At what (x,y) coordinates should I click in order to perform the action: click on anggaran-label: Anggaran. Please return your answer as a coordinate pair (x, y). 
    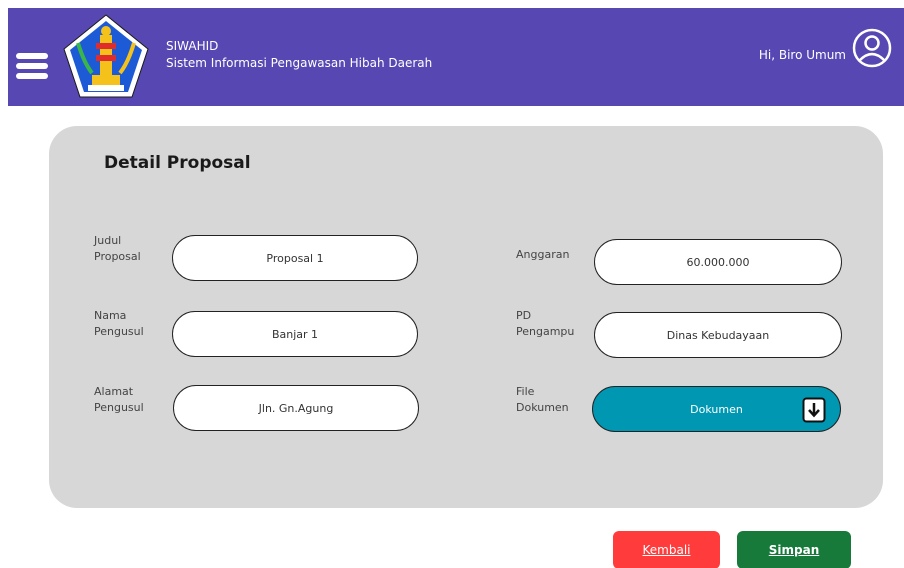
    Looking at the image, I should click on (542, 255).